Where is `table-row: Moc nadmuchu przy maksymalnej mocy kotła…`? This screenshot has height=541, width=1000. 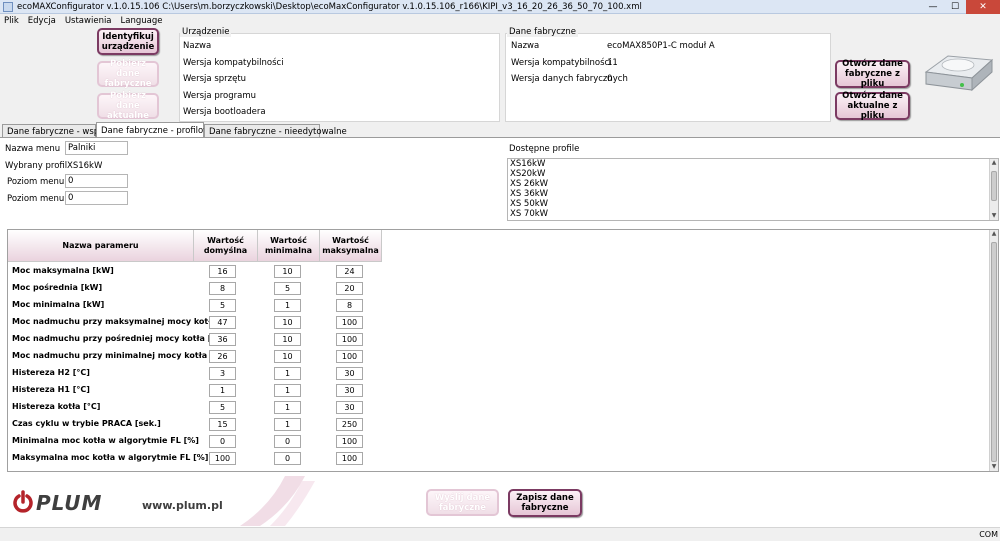 table-row: Moc nadmuchu przy maksymalnej mocy kotła… is located at coordinates (198, 322).